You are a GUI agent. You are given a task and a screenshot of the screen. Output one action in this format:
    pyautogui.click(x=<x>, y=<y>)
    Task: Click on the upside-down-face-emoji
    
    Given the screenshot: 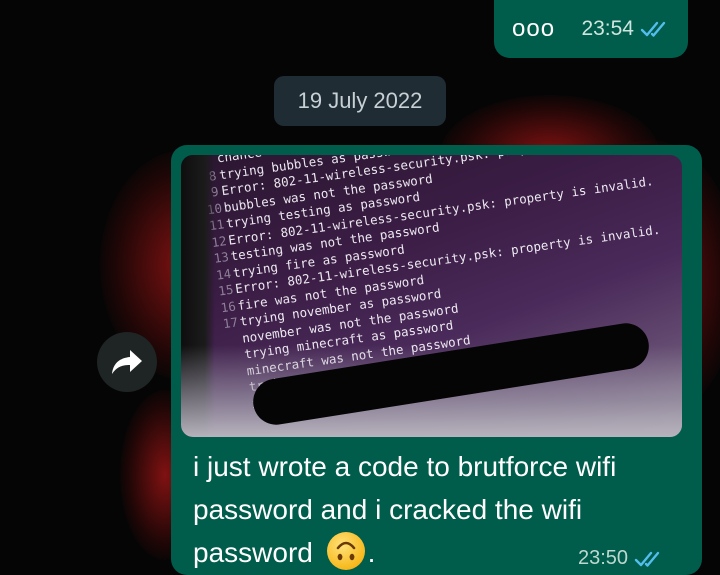 What is the action you would take?
    pyautogui.click(x=345, y=551)
    